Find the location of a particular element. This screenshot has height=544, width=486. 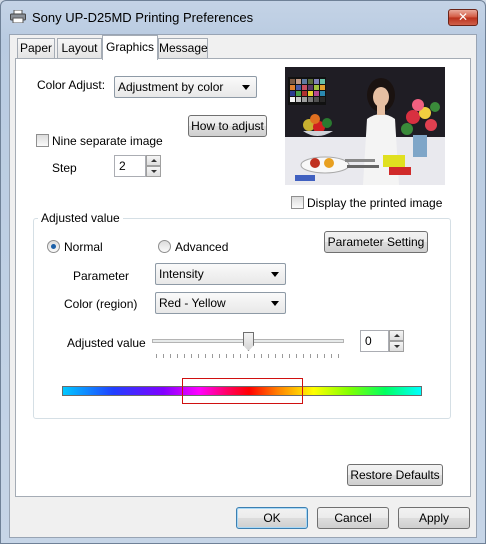

adjusted-value-spinner is located at coordinates (396, 341).